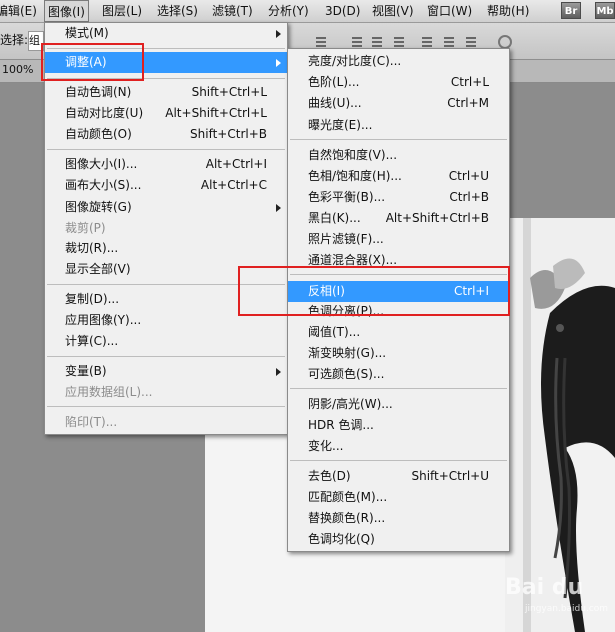  Describe the element at coordinates (321, 42) in the screenshot. I see `align-icon` at that location.